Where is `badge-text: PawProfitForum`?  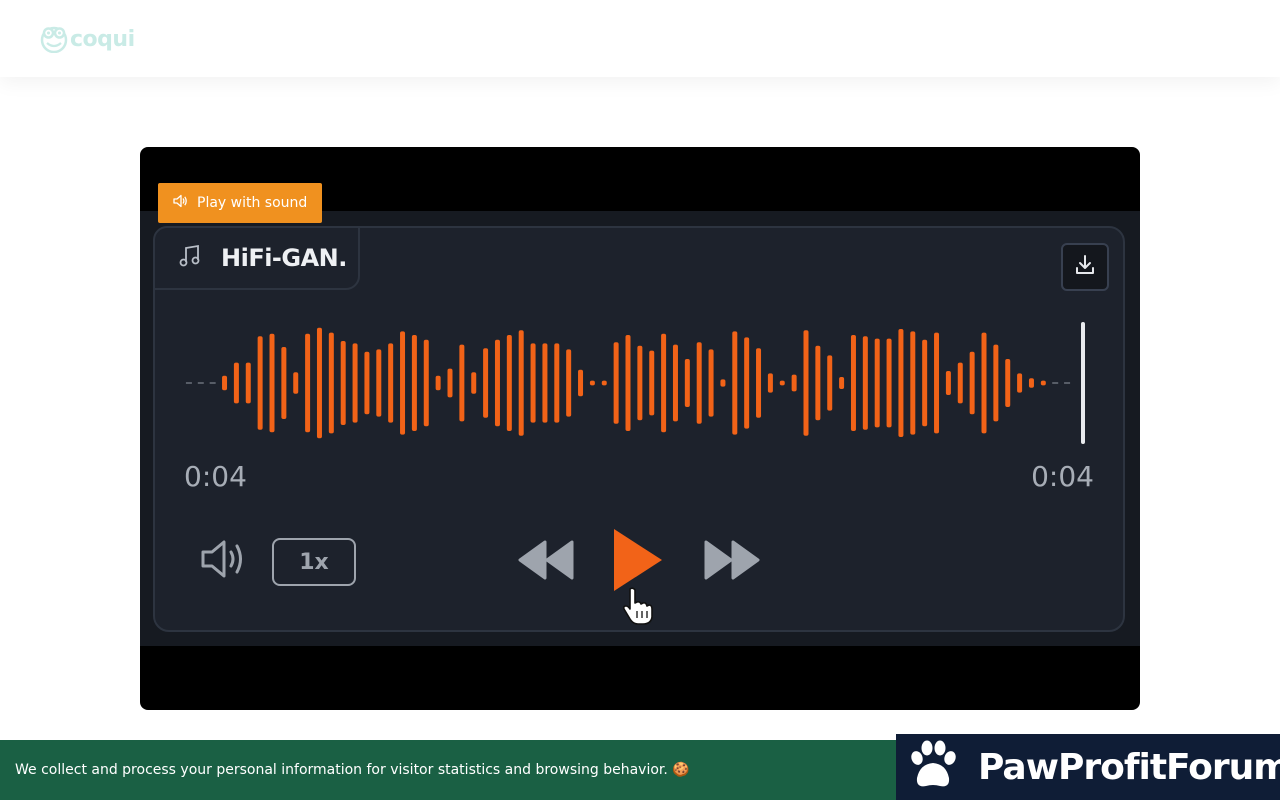 badge-text: PawProfitForum is located at coordinates (1129, 767).